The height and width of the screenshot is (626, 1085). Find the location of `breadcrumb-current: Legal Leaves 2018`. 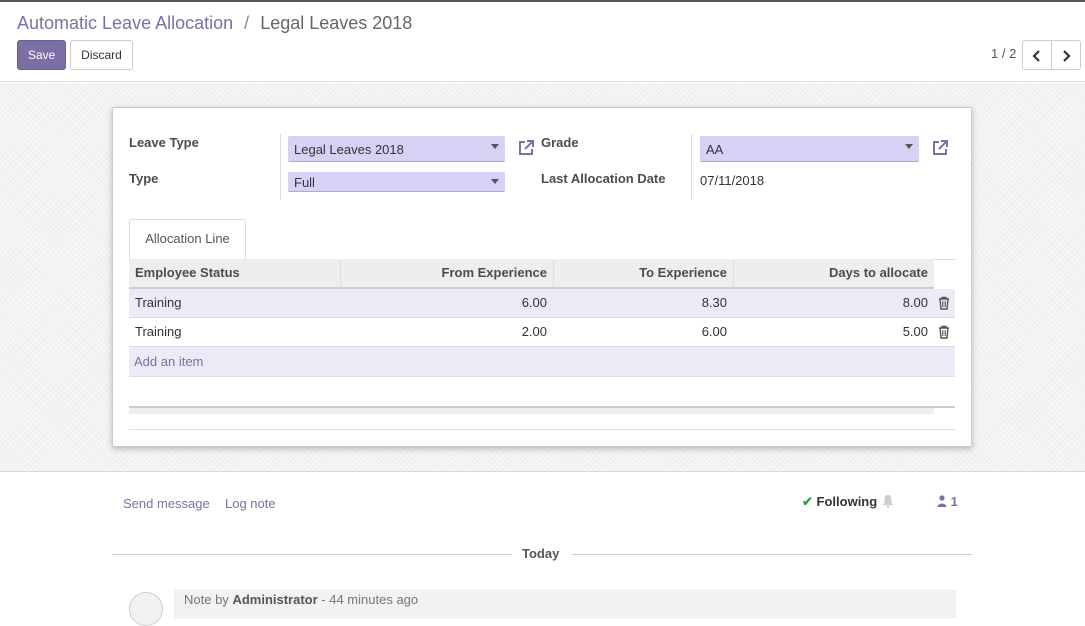

breadcrumb-current: Legal Leaves 2018 is located at coordinates (336, 23).